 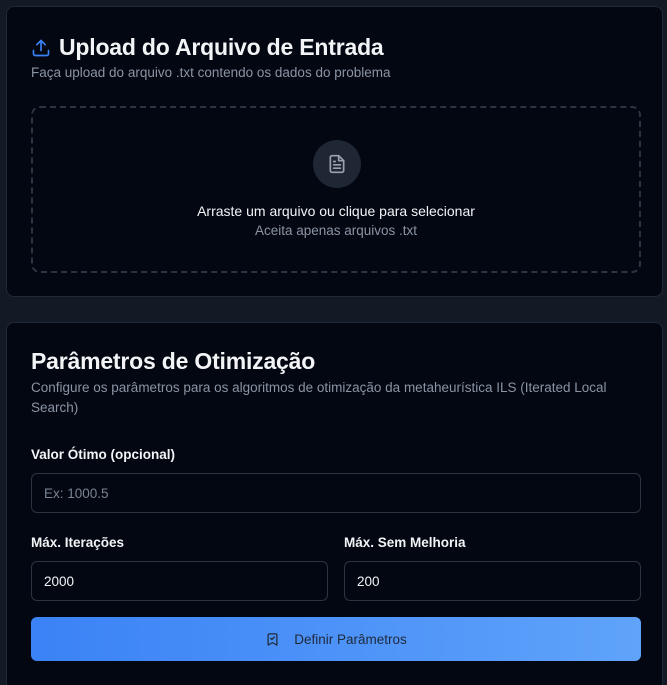 I want to click on define-parameters-button: Definir Parâmetros, so click(x=336, y=639).